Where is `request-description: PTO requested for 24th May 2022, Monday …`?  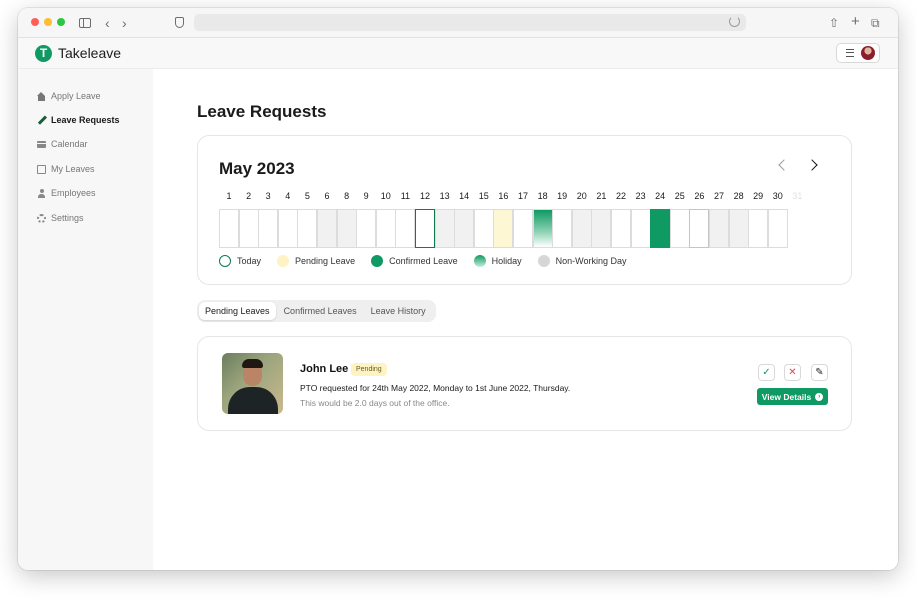 request-description: PTO requested for 24th May 2022, Monday … is located at coordinates (435, 388).